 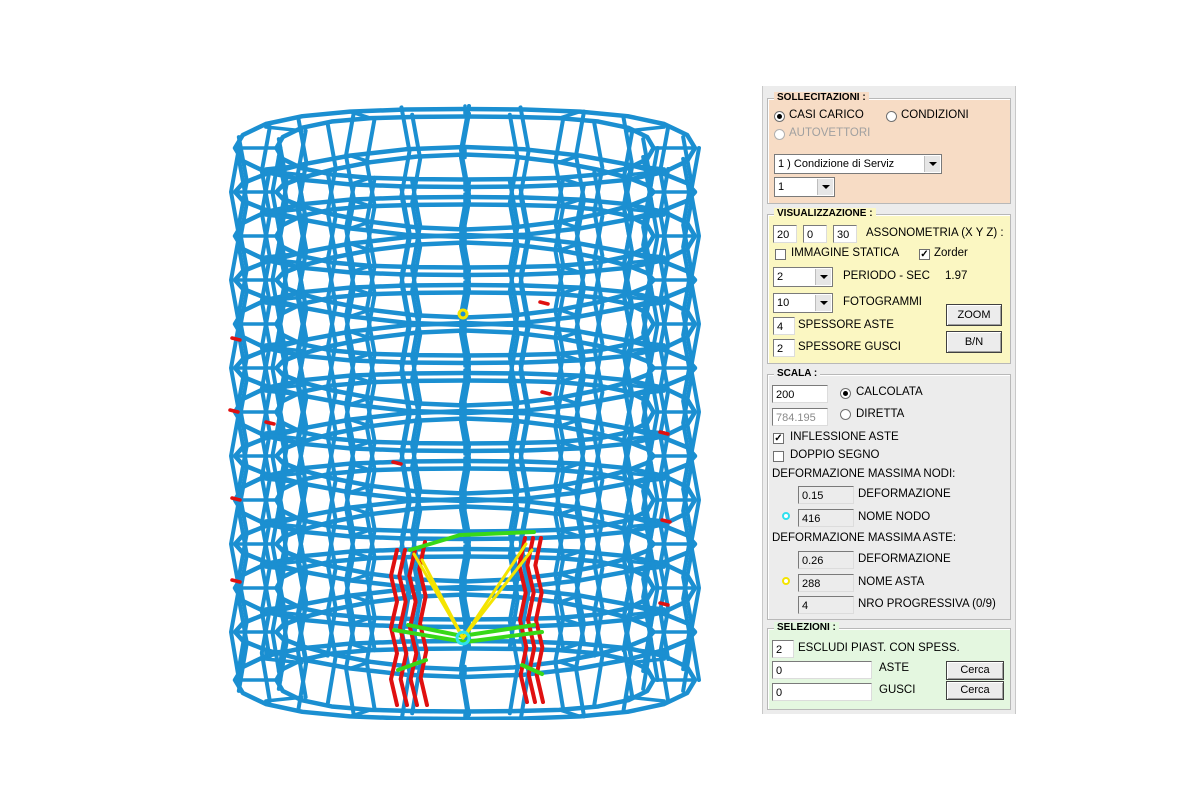 What do you see at coordinates (974, 342) in the screenshot?
I see `bn-button: B/N` at bounding box center [974, 342].